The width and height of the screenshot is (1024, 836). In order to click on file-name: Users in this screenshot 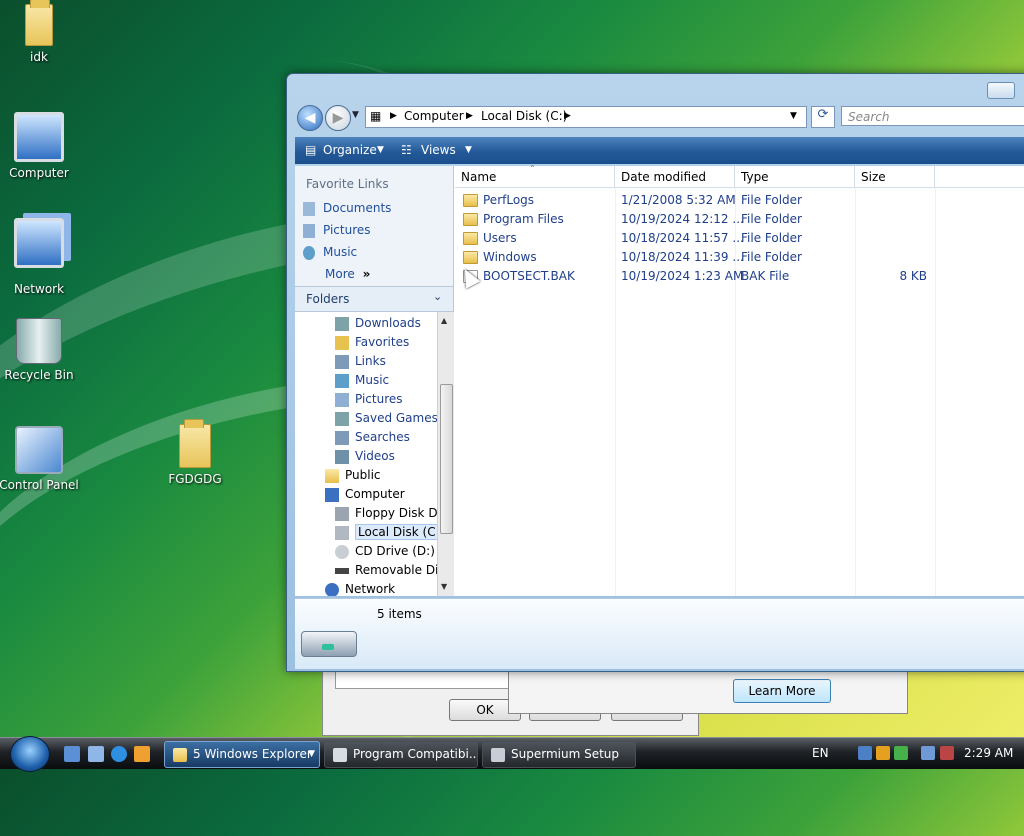, I will do `click(500, 238)`.